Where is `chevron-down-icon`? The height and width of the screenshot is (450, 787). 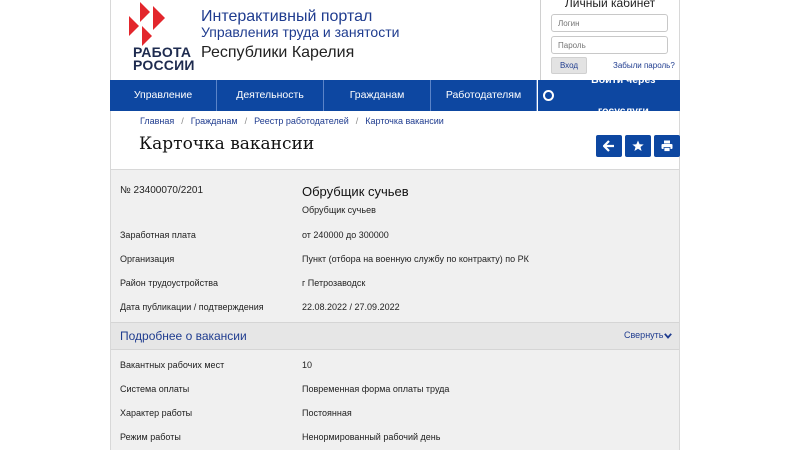
chevron-down-icon is located at coordinates (668, 335).